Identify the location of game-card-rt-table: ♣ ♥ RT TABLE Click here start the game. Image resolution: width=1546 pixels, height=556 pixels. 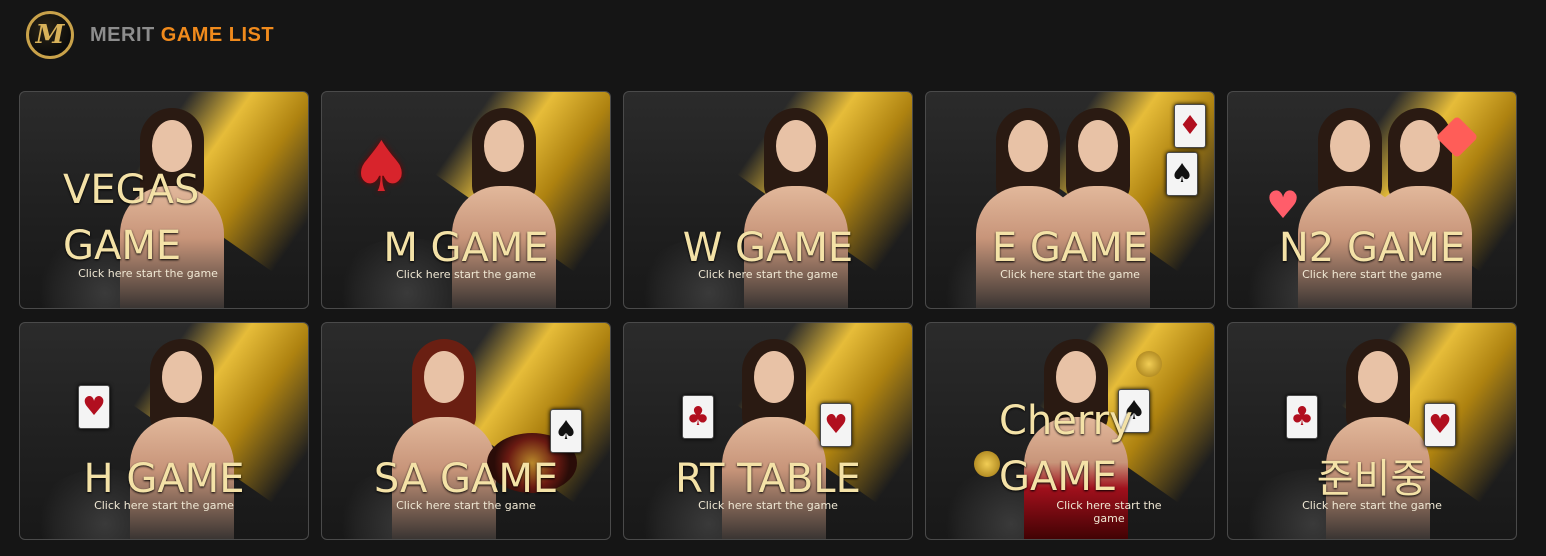
(768, 431).